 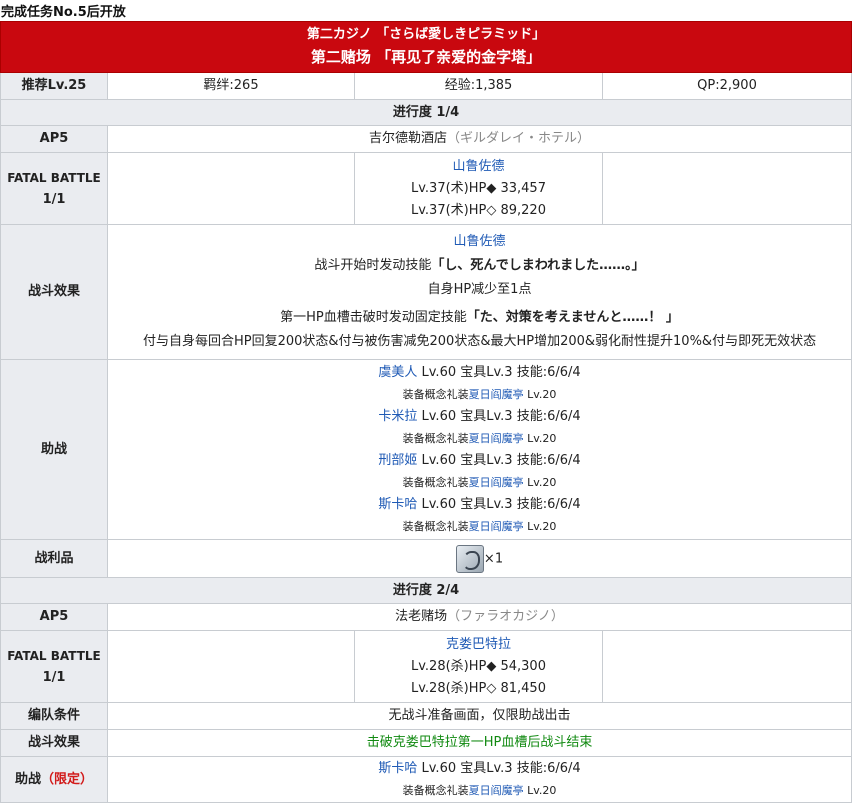 I want to click on stage2-effects-label: 战斗效果, so click(x=54, y=743).